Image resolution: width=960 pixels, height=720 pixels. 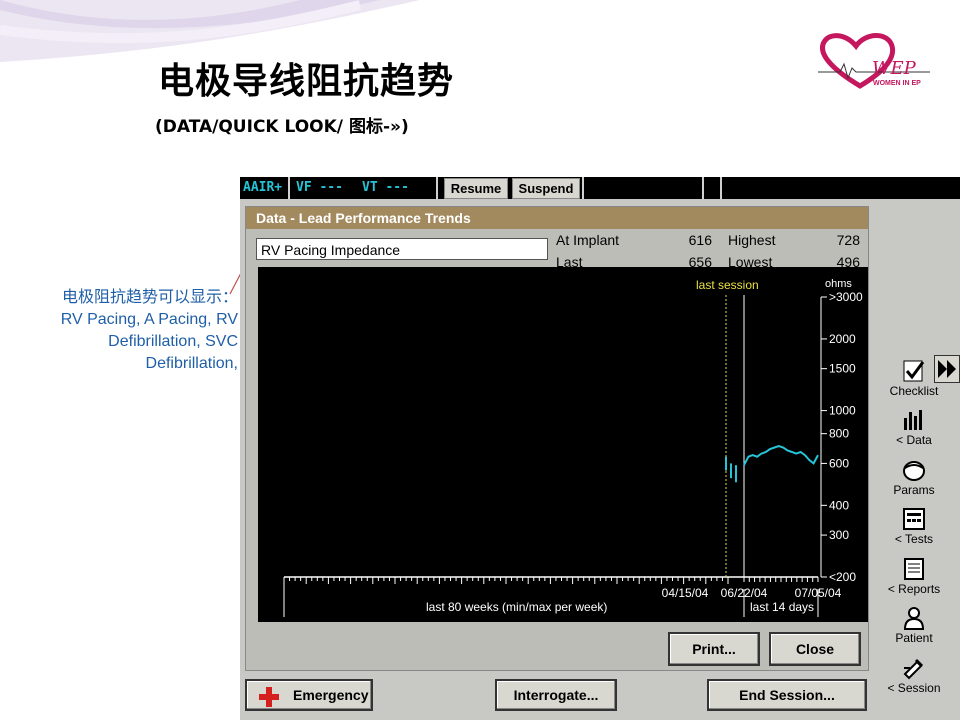 I want to click on sidebar-label: < Reports, so click(x=914, y=589).